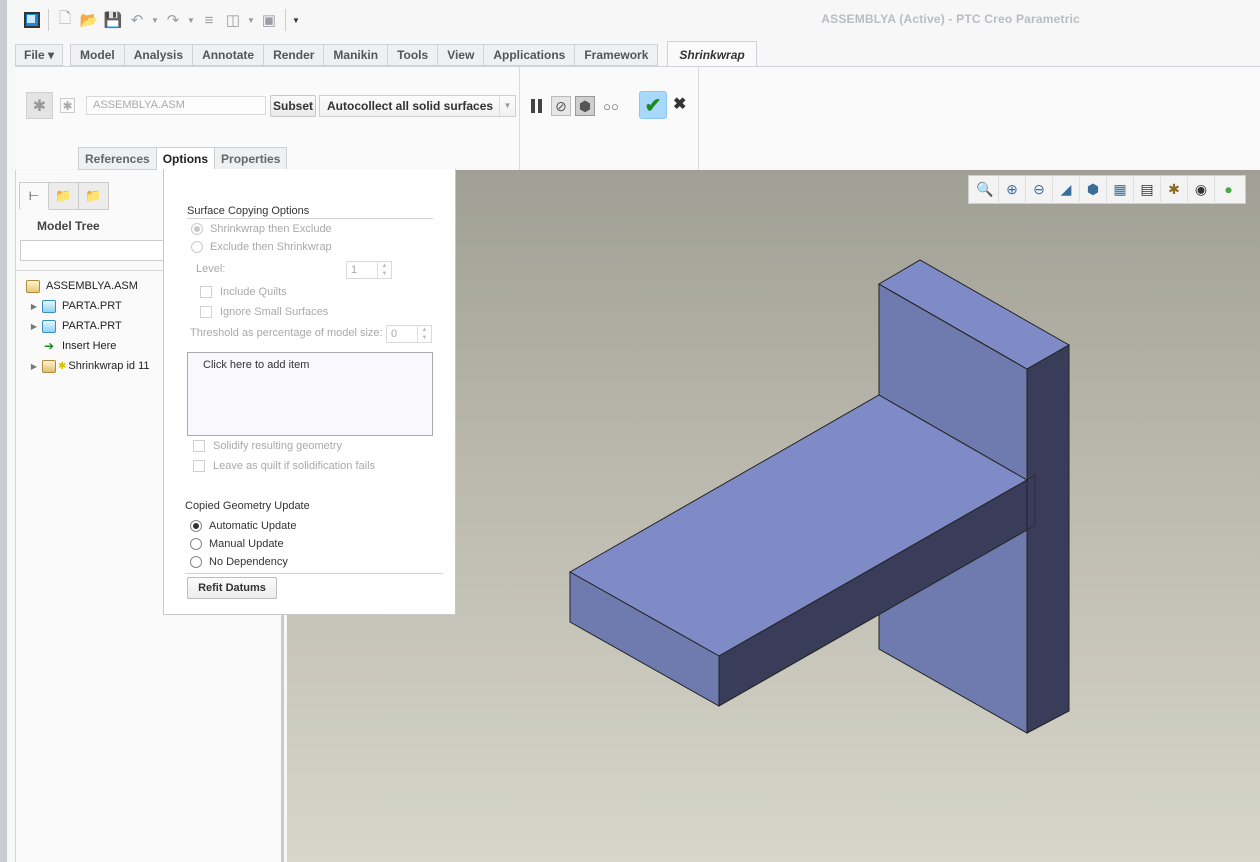  I want to click on solidify-checkbox: Solidify resulting geometry, so click(267, 446).